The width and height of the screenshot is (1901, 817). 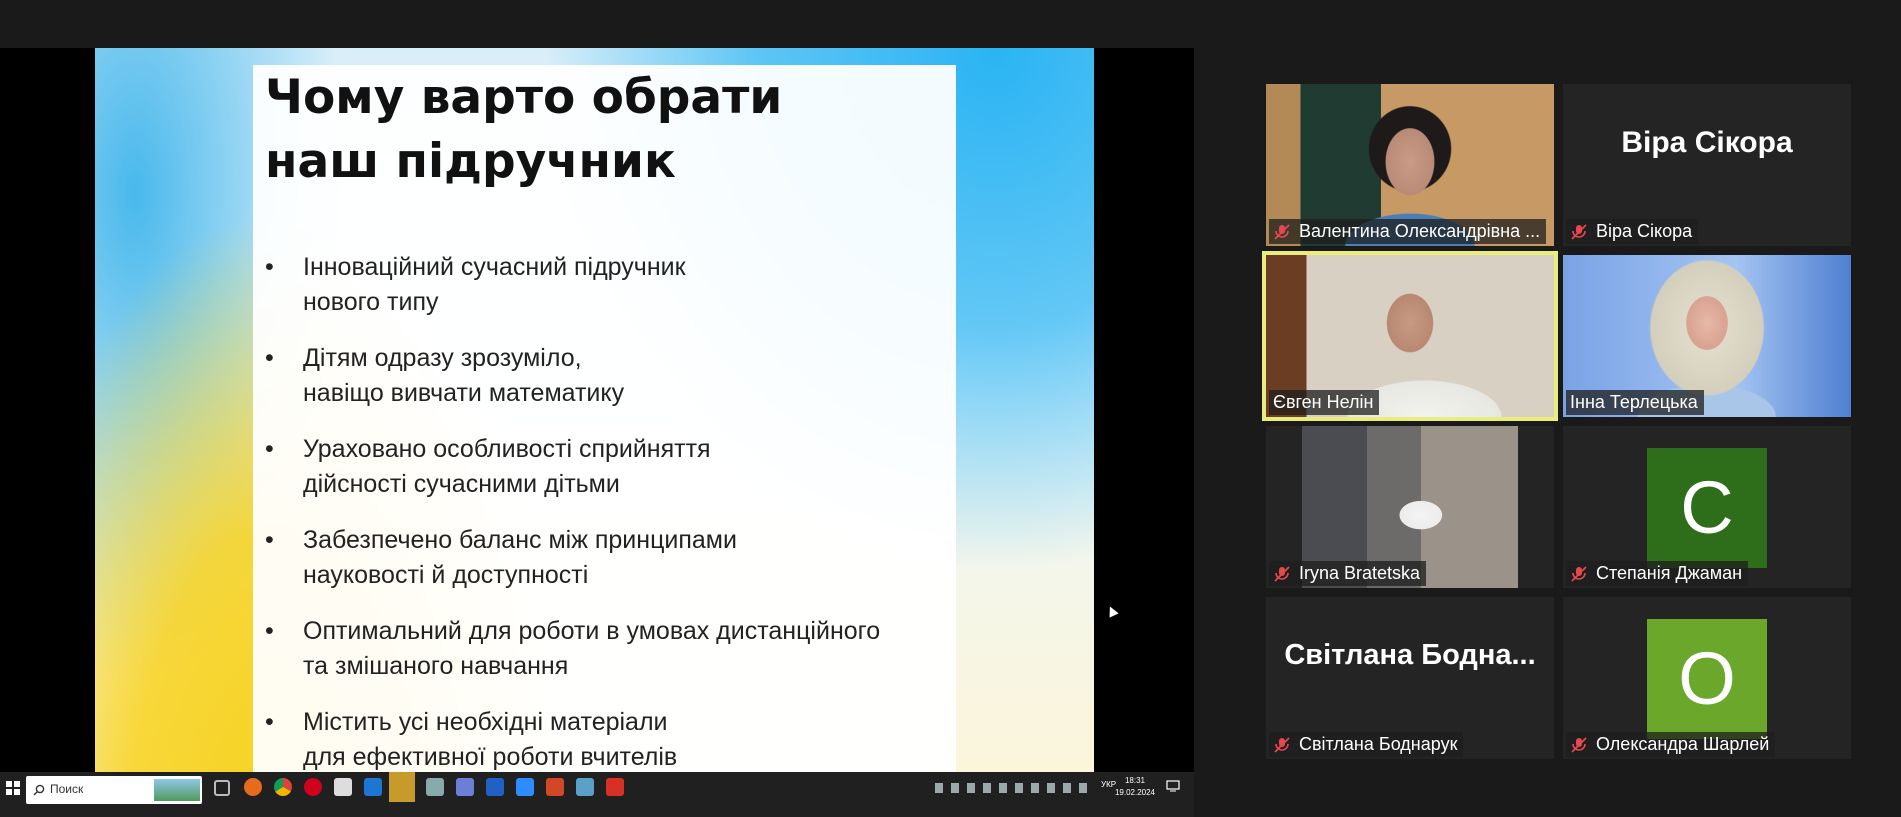 What do you see at coordinates (39, 790) in the screenshot?
I see `search-icon` at bounding box center [39, 790].